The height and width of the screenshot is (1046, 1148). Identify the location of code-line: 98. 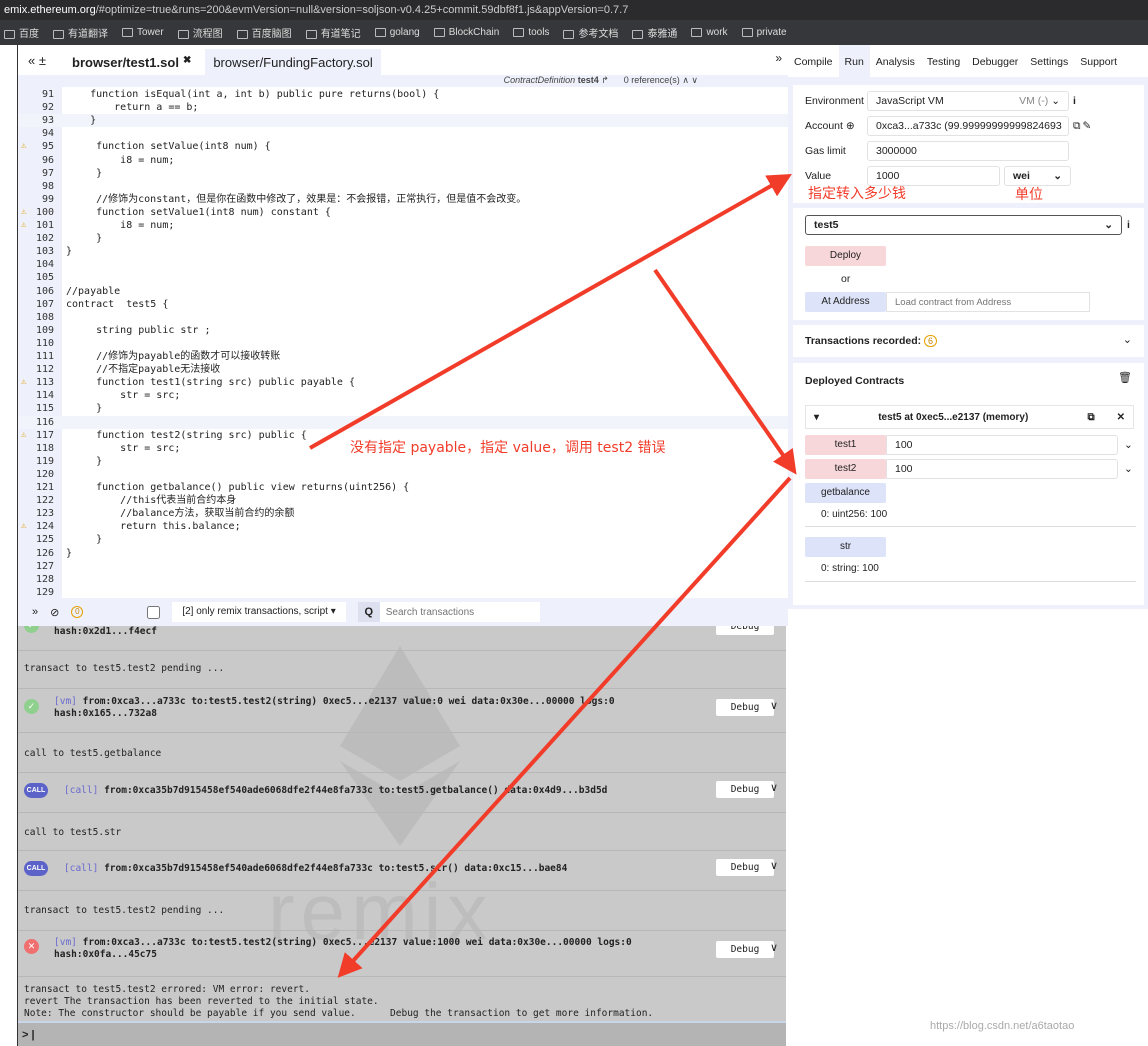
(403, 186).